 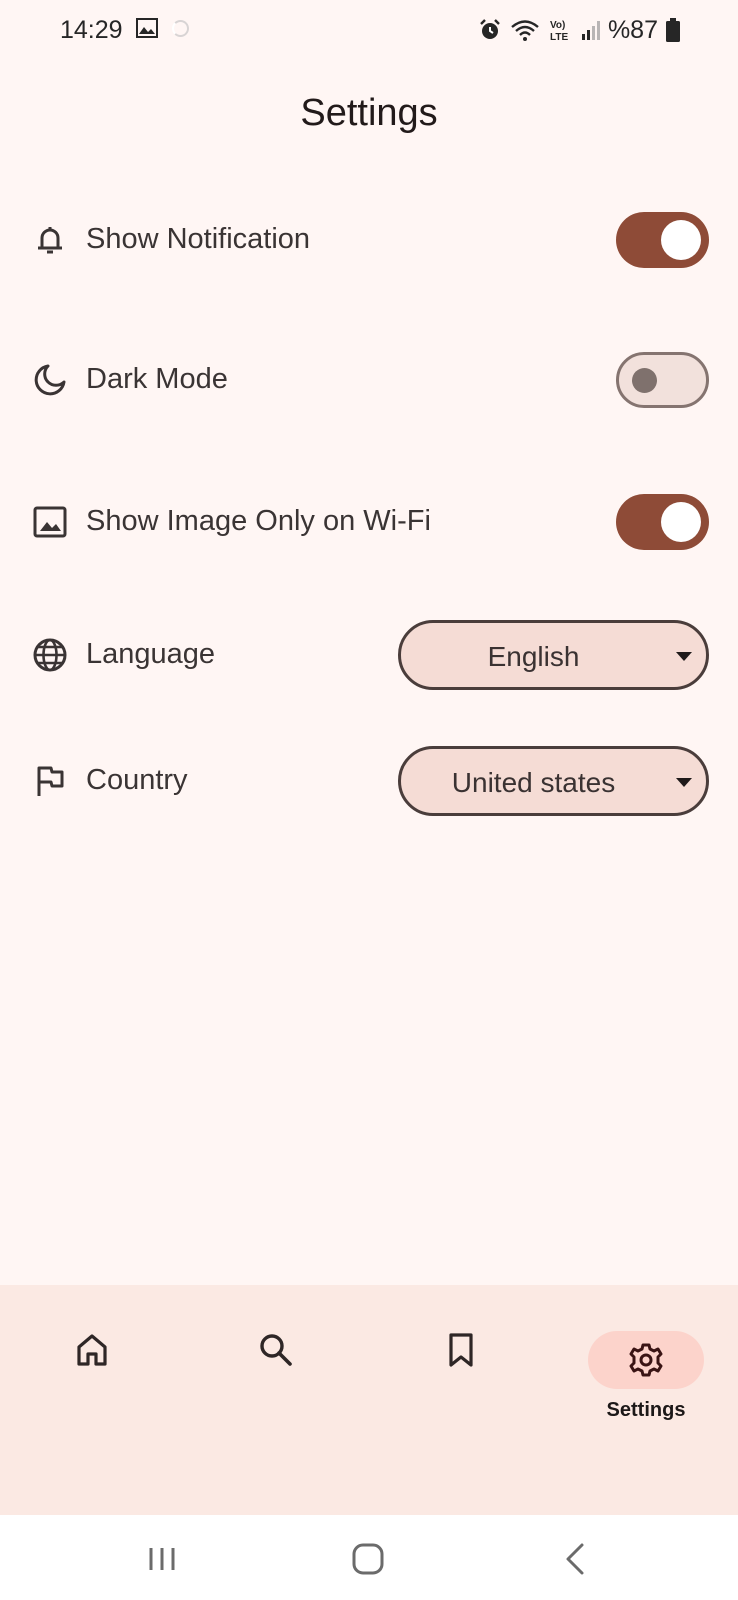 I want to click on home-button-icon, so click(x=368, y=1559).